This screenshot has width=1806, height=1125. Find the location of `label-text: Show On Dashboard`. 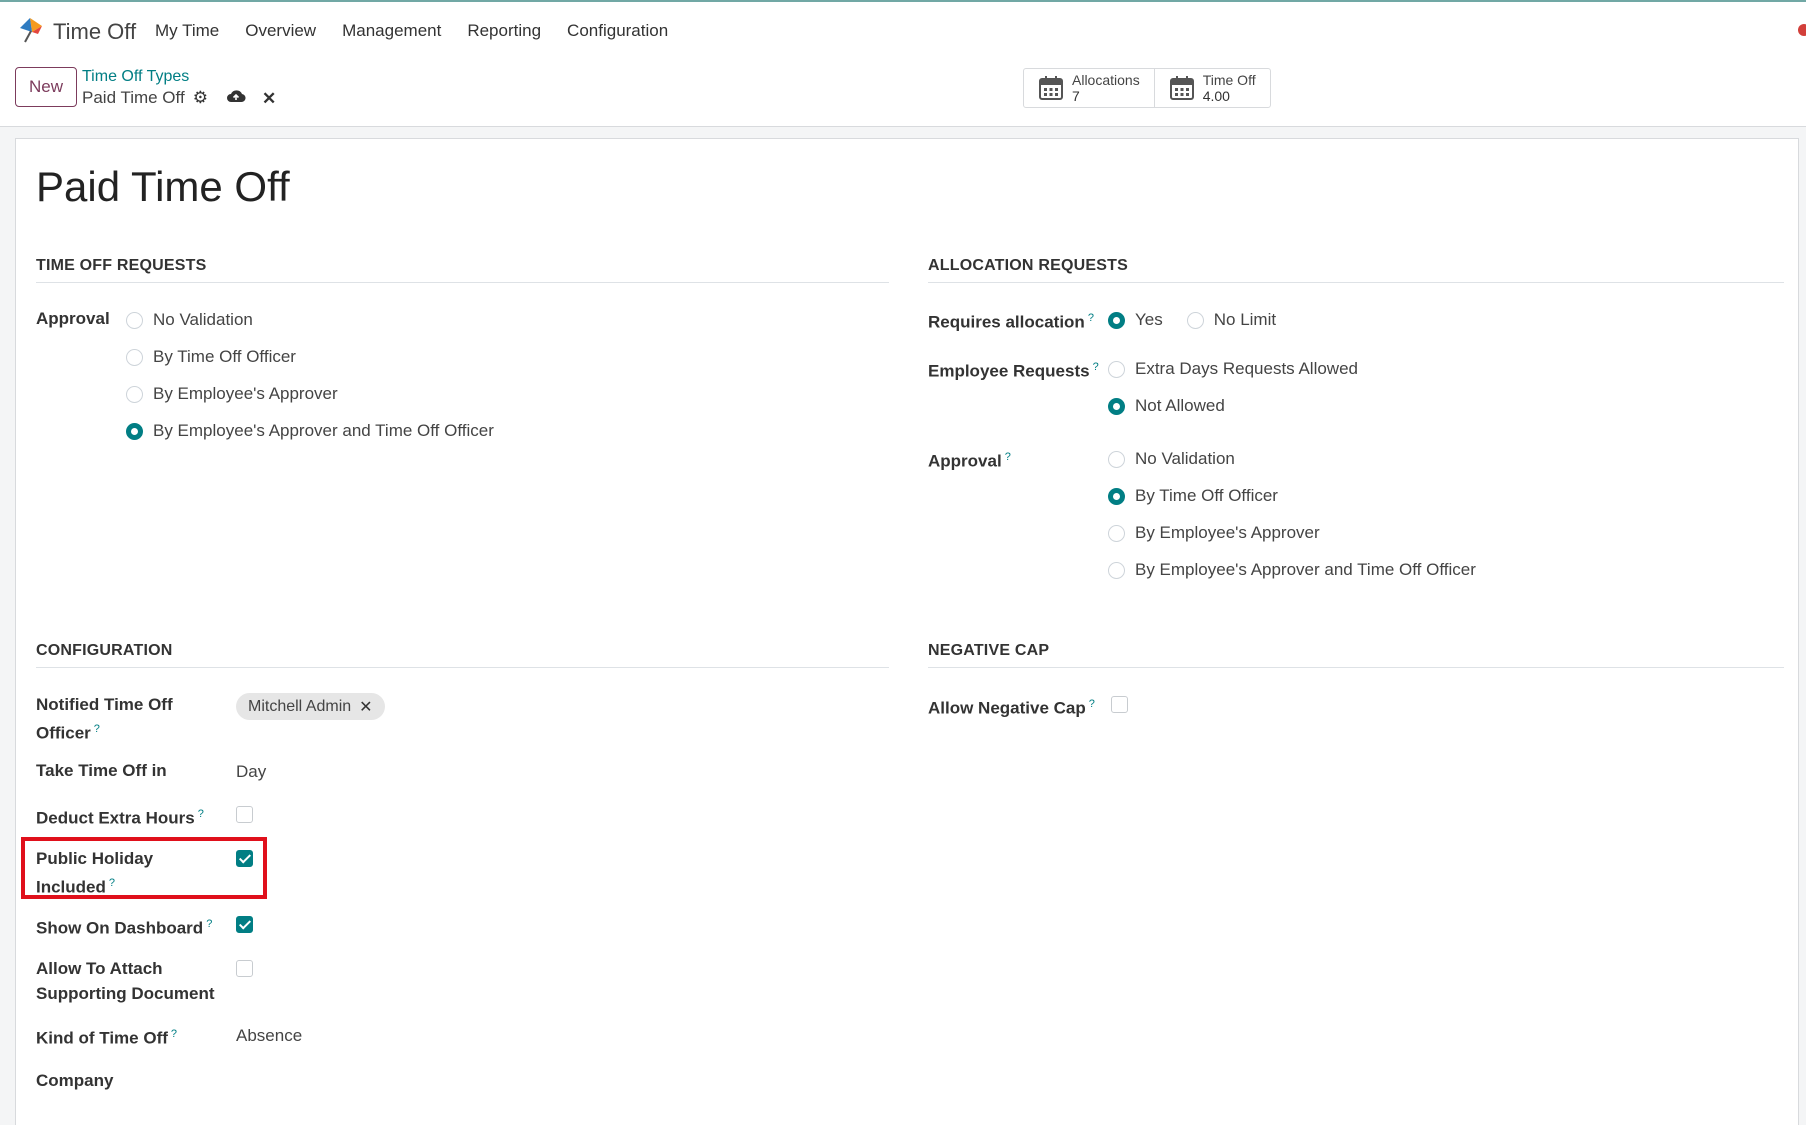

label-text: Show On Dashboard is located at coordinates (120, 928).